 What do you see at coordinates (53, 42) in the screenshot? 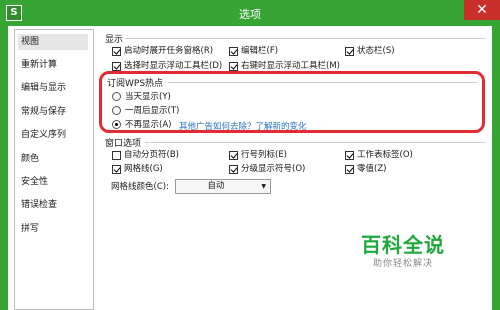
I see `sidebar-item-view: 视图` at bounding box center [53, 42].